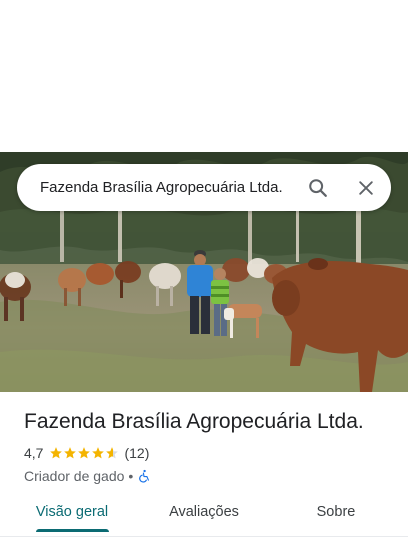 The width and height of the screenshot is (408, 544). Describe the element at coordinates (194, 421) in the screenshot. I see `place-title: Fazenda Brasília Agropecuária Ltda.` at that location.